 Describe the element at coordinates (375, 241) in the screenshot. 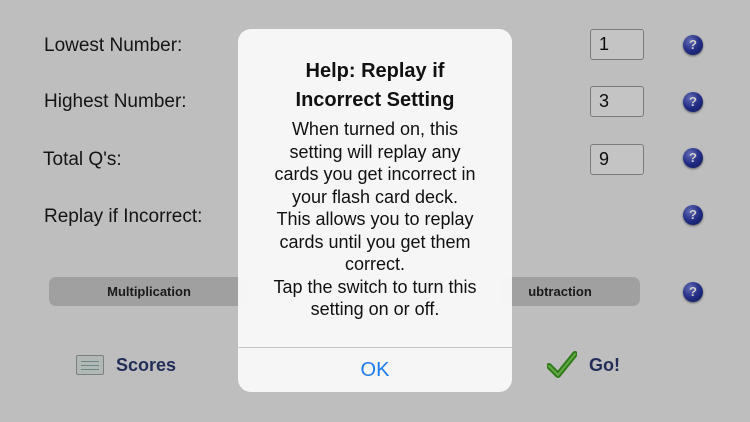

I see `alert-message-line: cards until you get them` at that location.